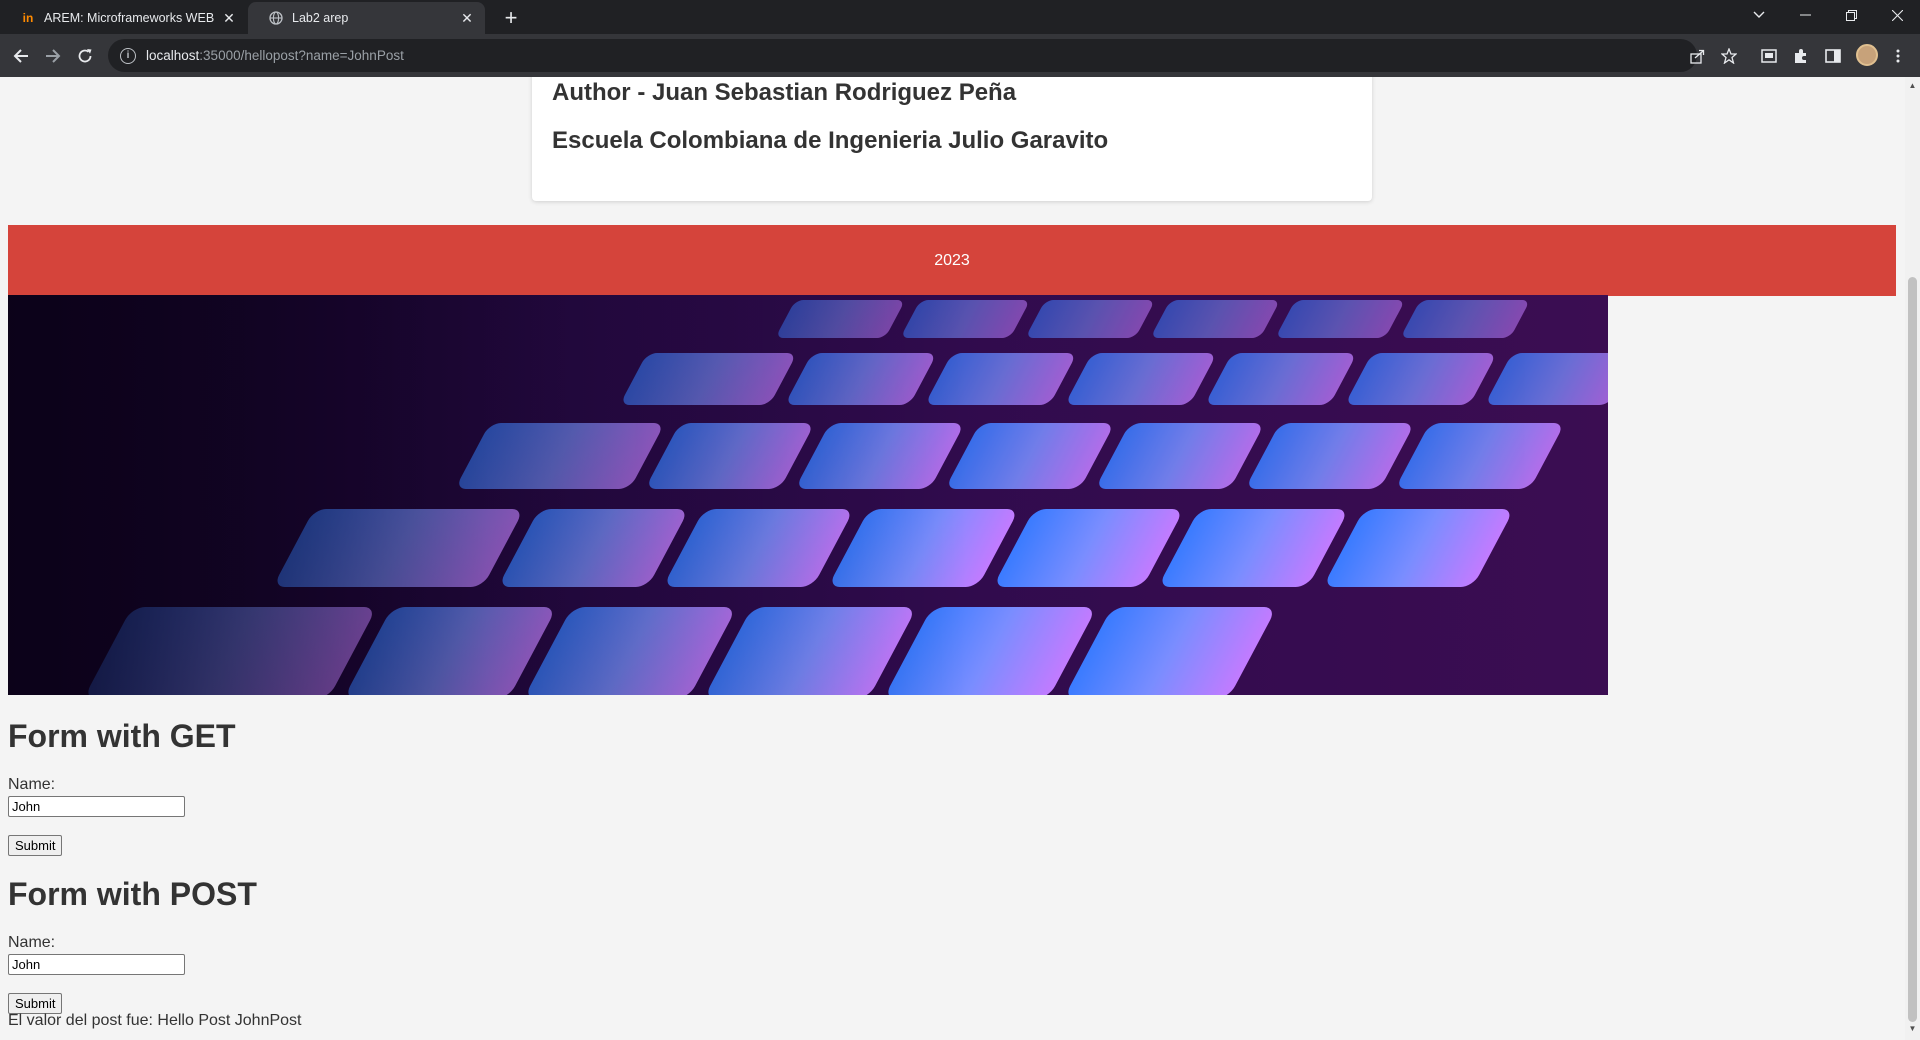 This screenshot has width=1920, height=1040. Describe the element at coordinates (320, 18) in the screenshot. I see `tab-title: Lab2 arep` at that location.